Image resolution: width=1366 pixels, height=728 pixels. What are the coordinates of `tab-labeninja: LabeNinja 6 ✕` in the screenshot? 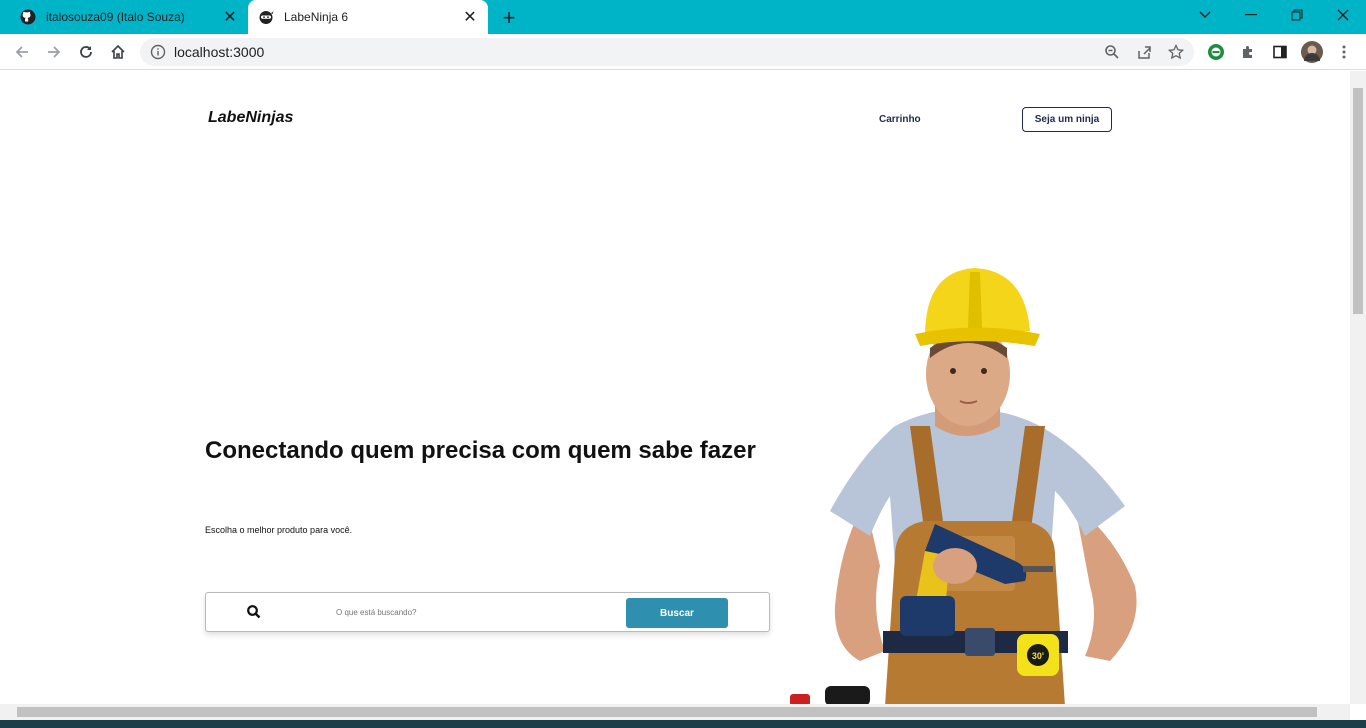 It's located at (368, 17).